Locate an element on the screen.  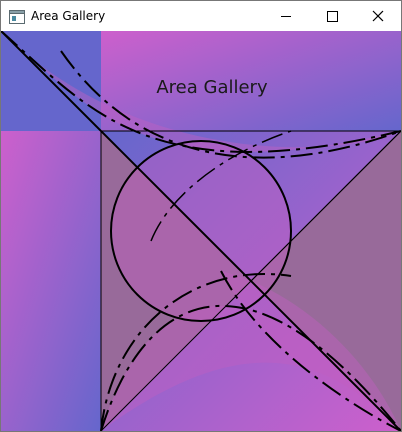
canvas-heading: Area Gallery is located at coordinates (212, 87).